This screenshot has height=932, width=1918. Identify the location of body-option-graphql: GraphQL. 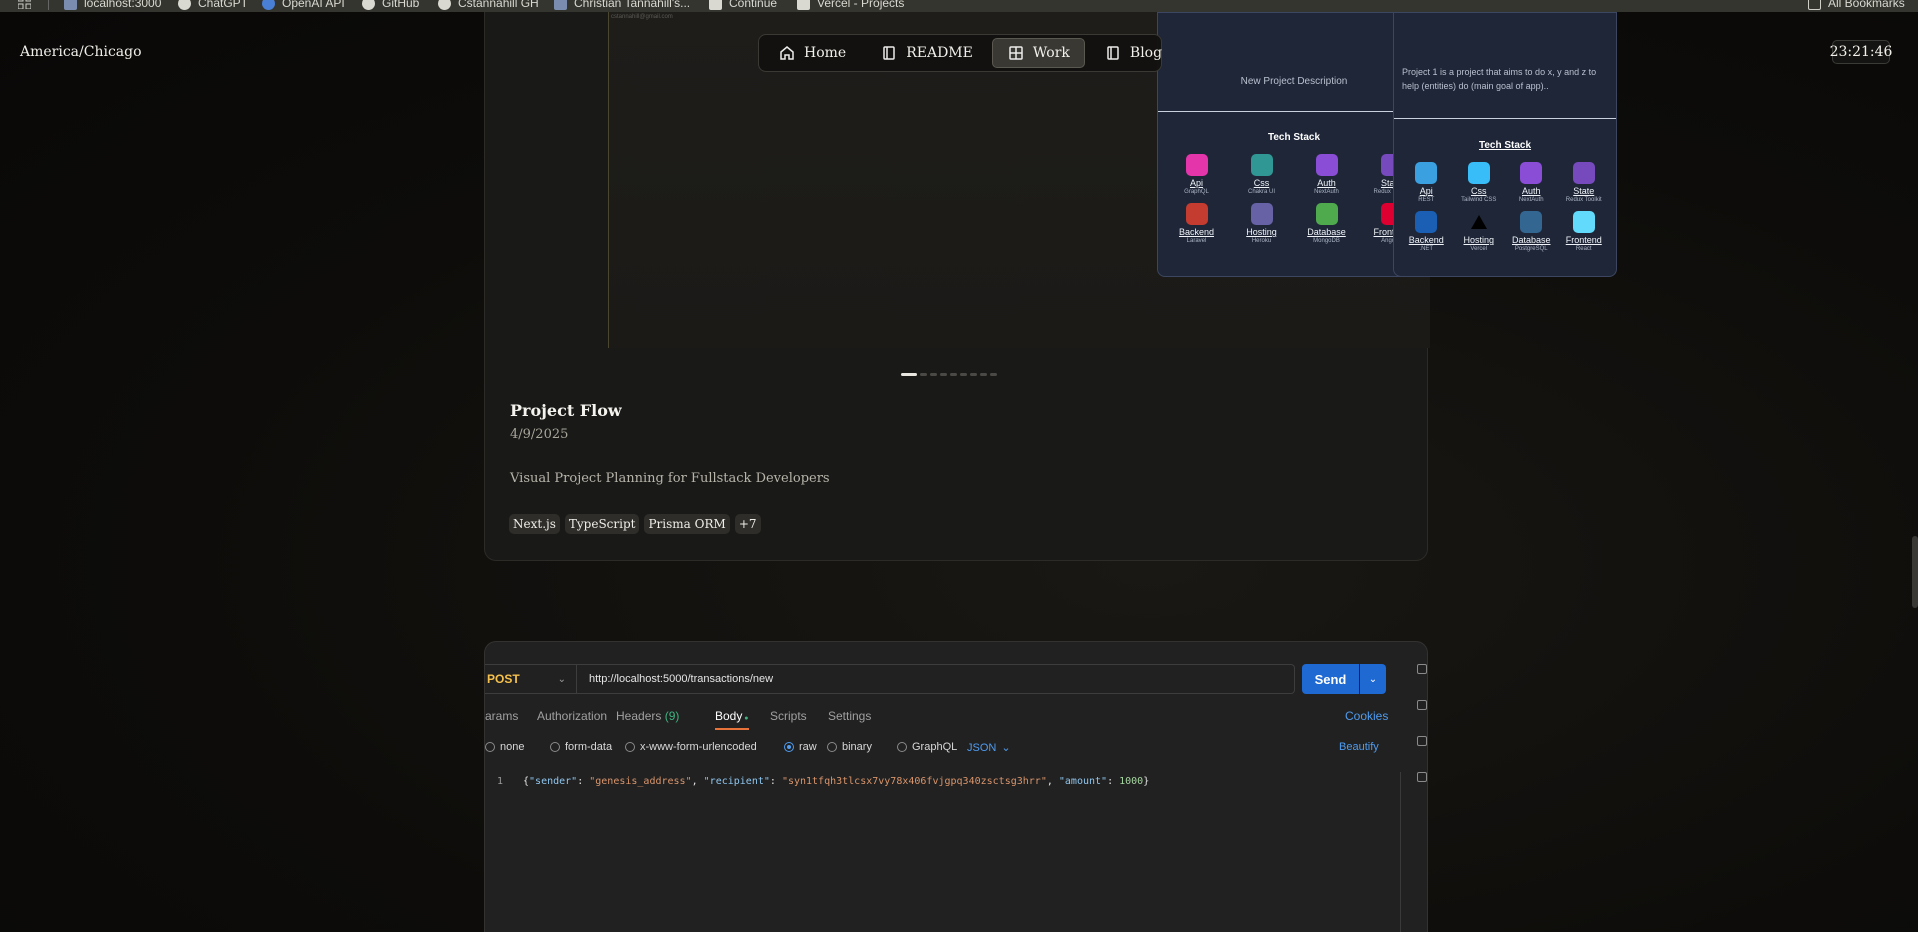
(927, 747).